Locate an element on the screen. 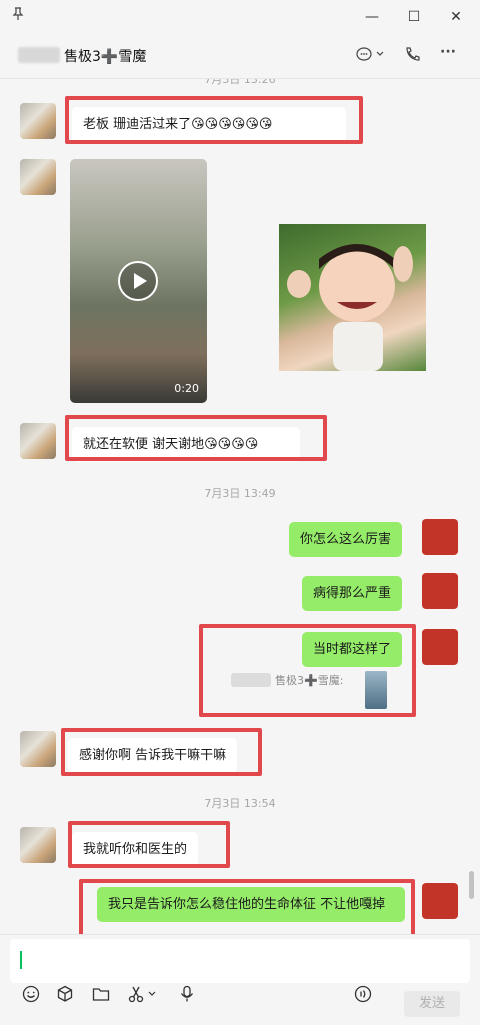 This screenshot has height=1025, width=480. send-button: 发送 is located at coordinates (432, 1004).